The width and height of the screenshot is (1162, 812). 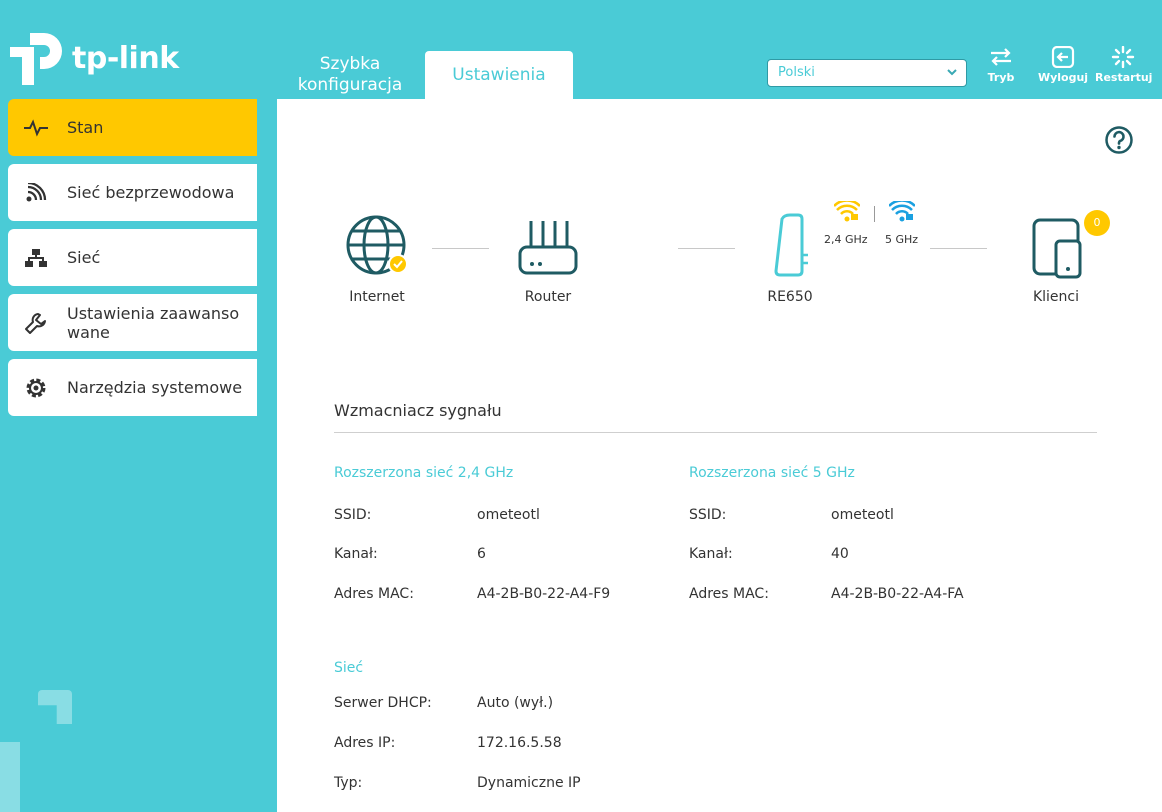 I want to click on net24-mac-label: Adres MAC:, so click(x=374, y=594).